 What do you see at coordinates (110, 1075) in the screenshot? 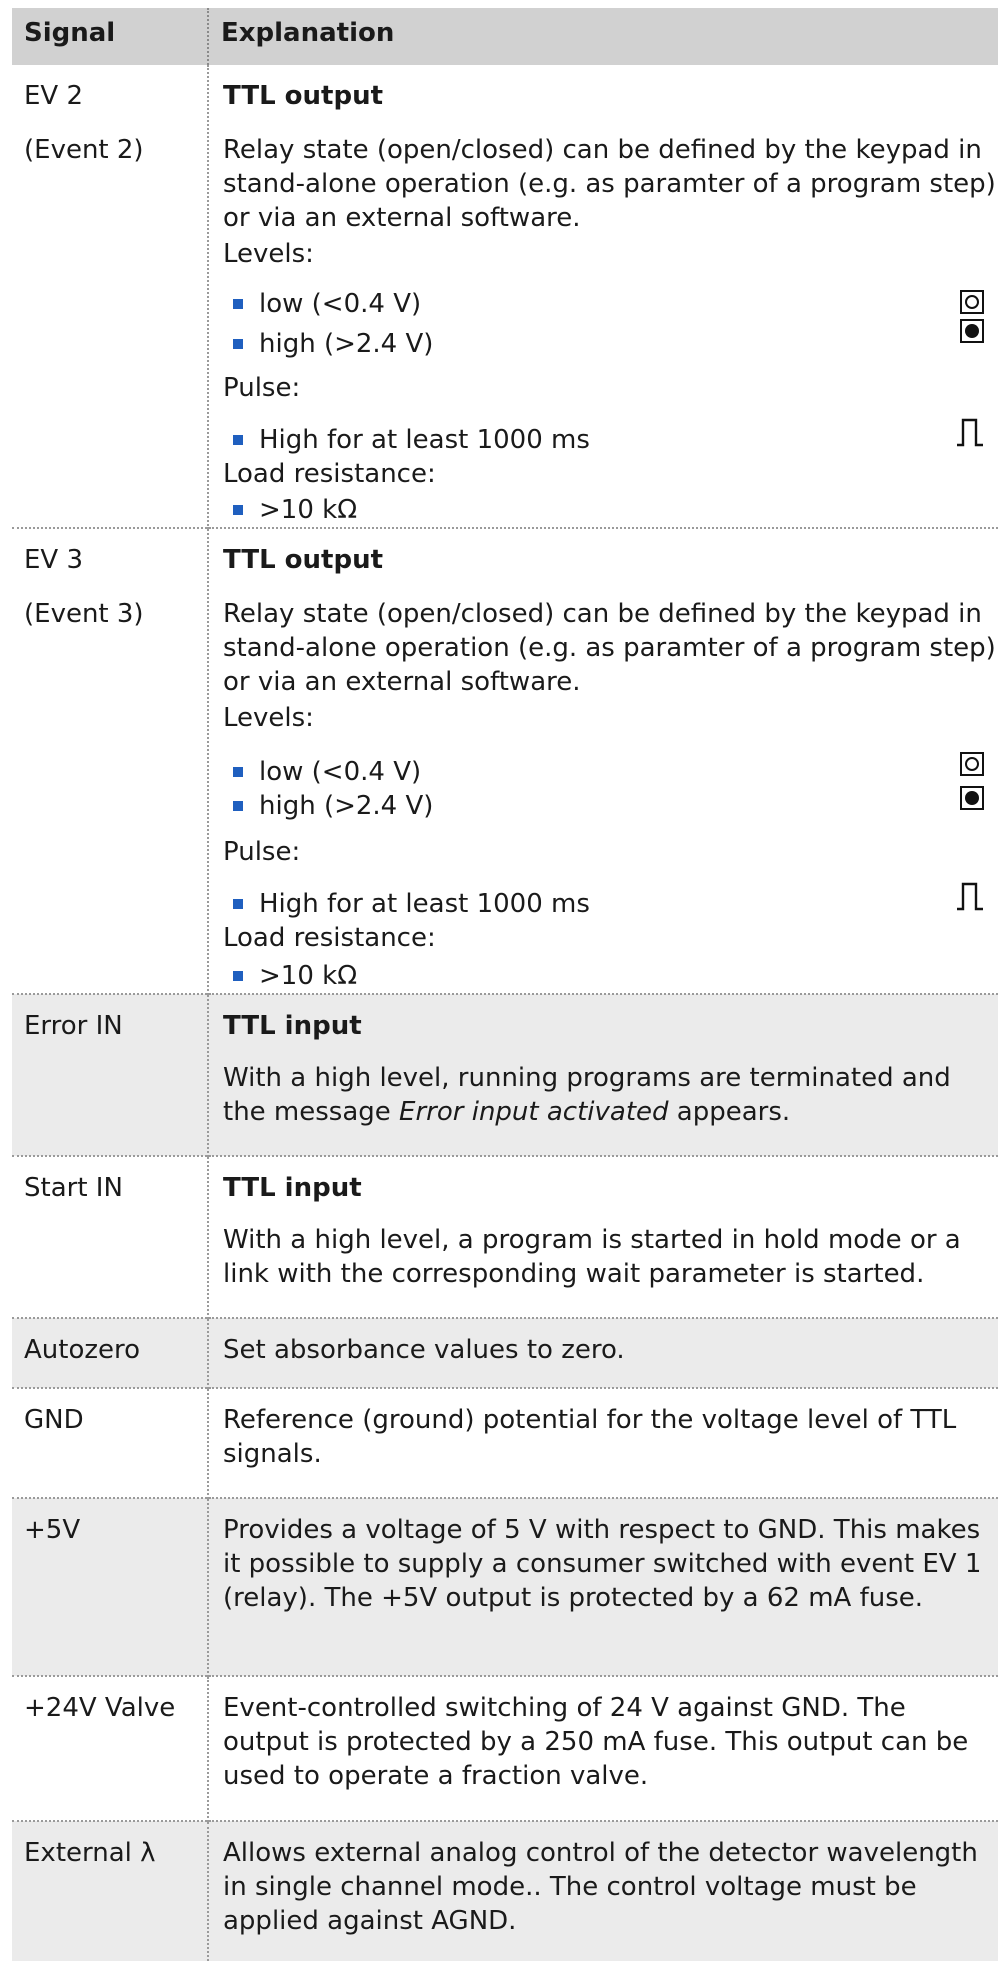
I see `signal-cell: Error IN` at bounding box center [110, 1075].